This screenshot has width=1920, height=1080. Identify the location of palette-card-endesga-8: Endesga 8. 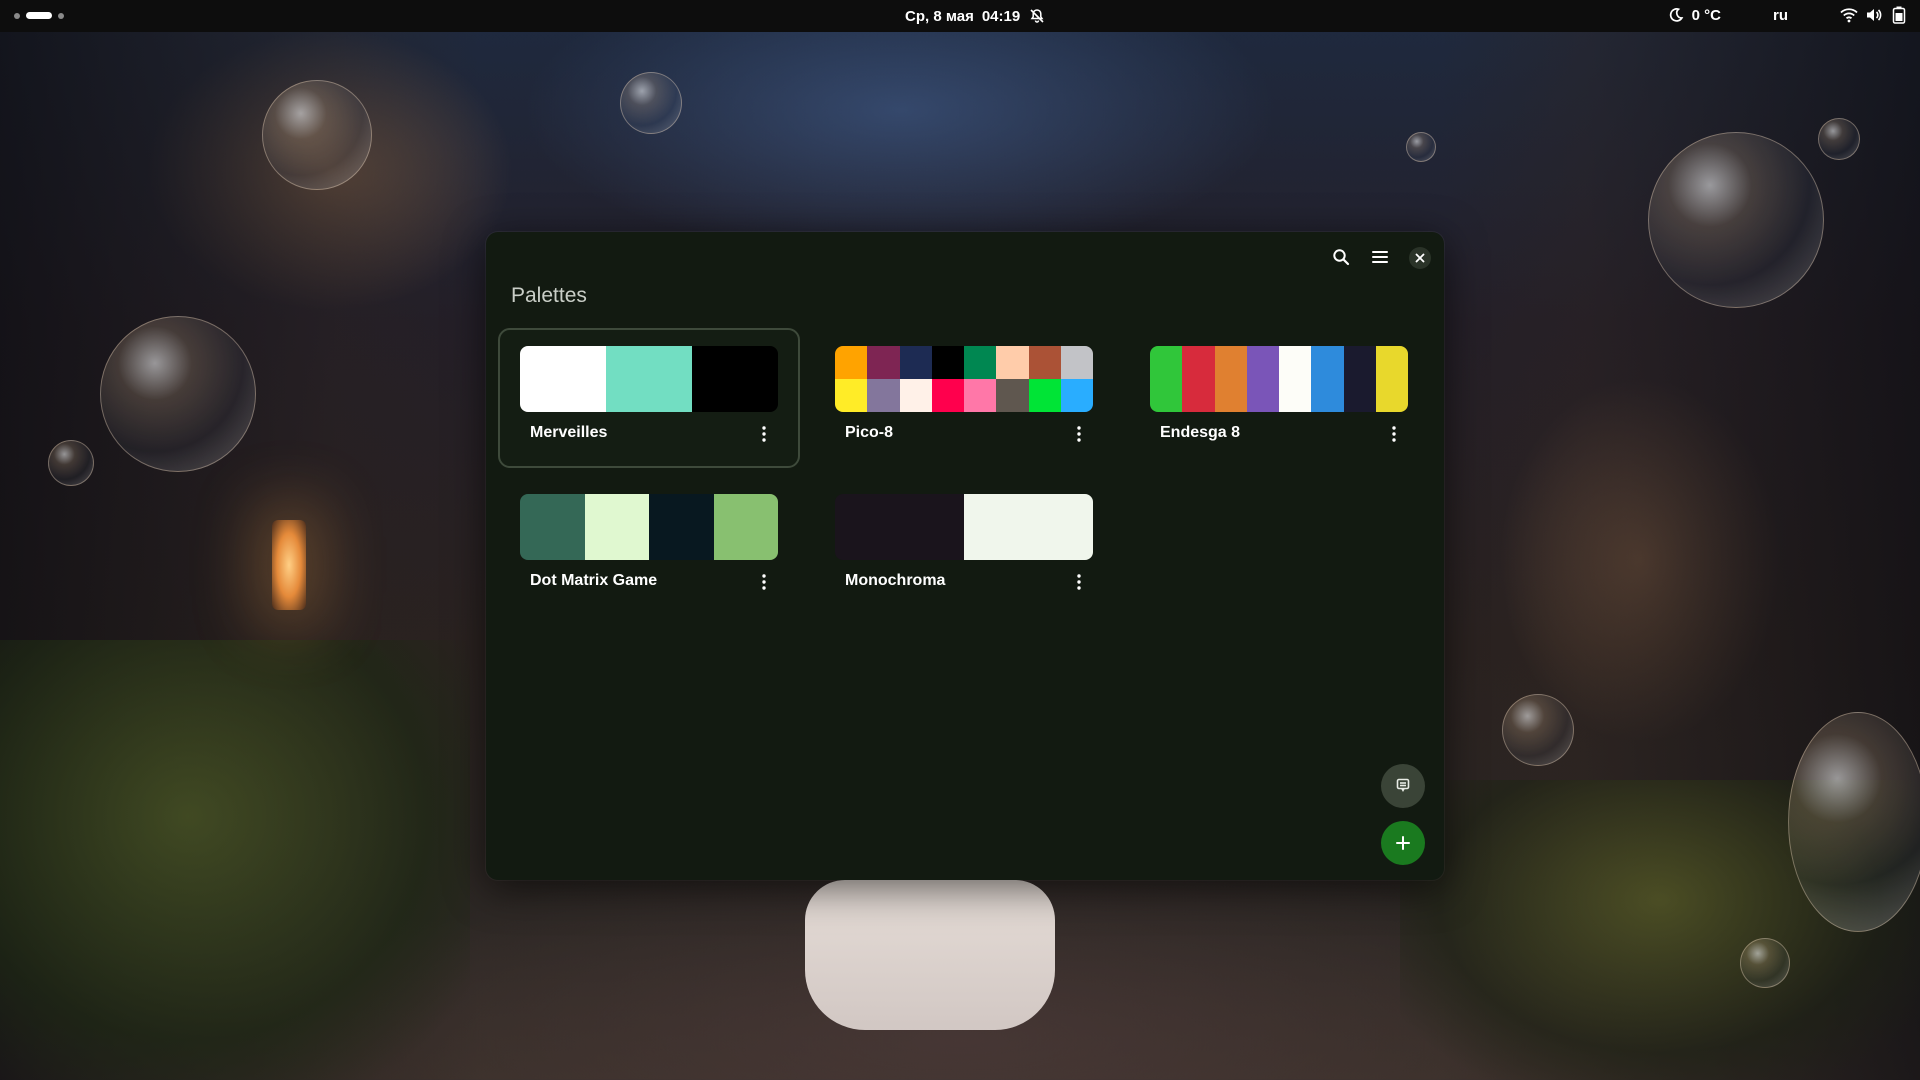
(1279, 398).